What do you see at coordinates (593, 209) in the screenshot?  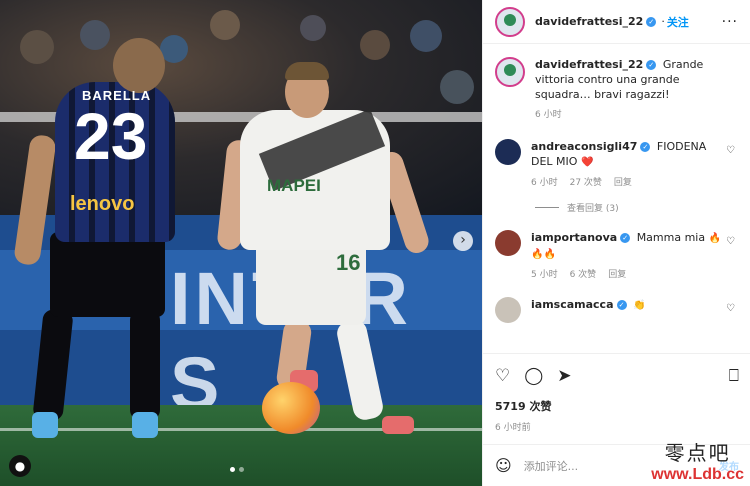 I see `view-replies-label: 查看回复 (3)` at bounding box center [593, 209].